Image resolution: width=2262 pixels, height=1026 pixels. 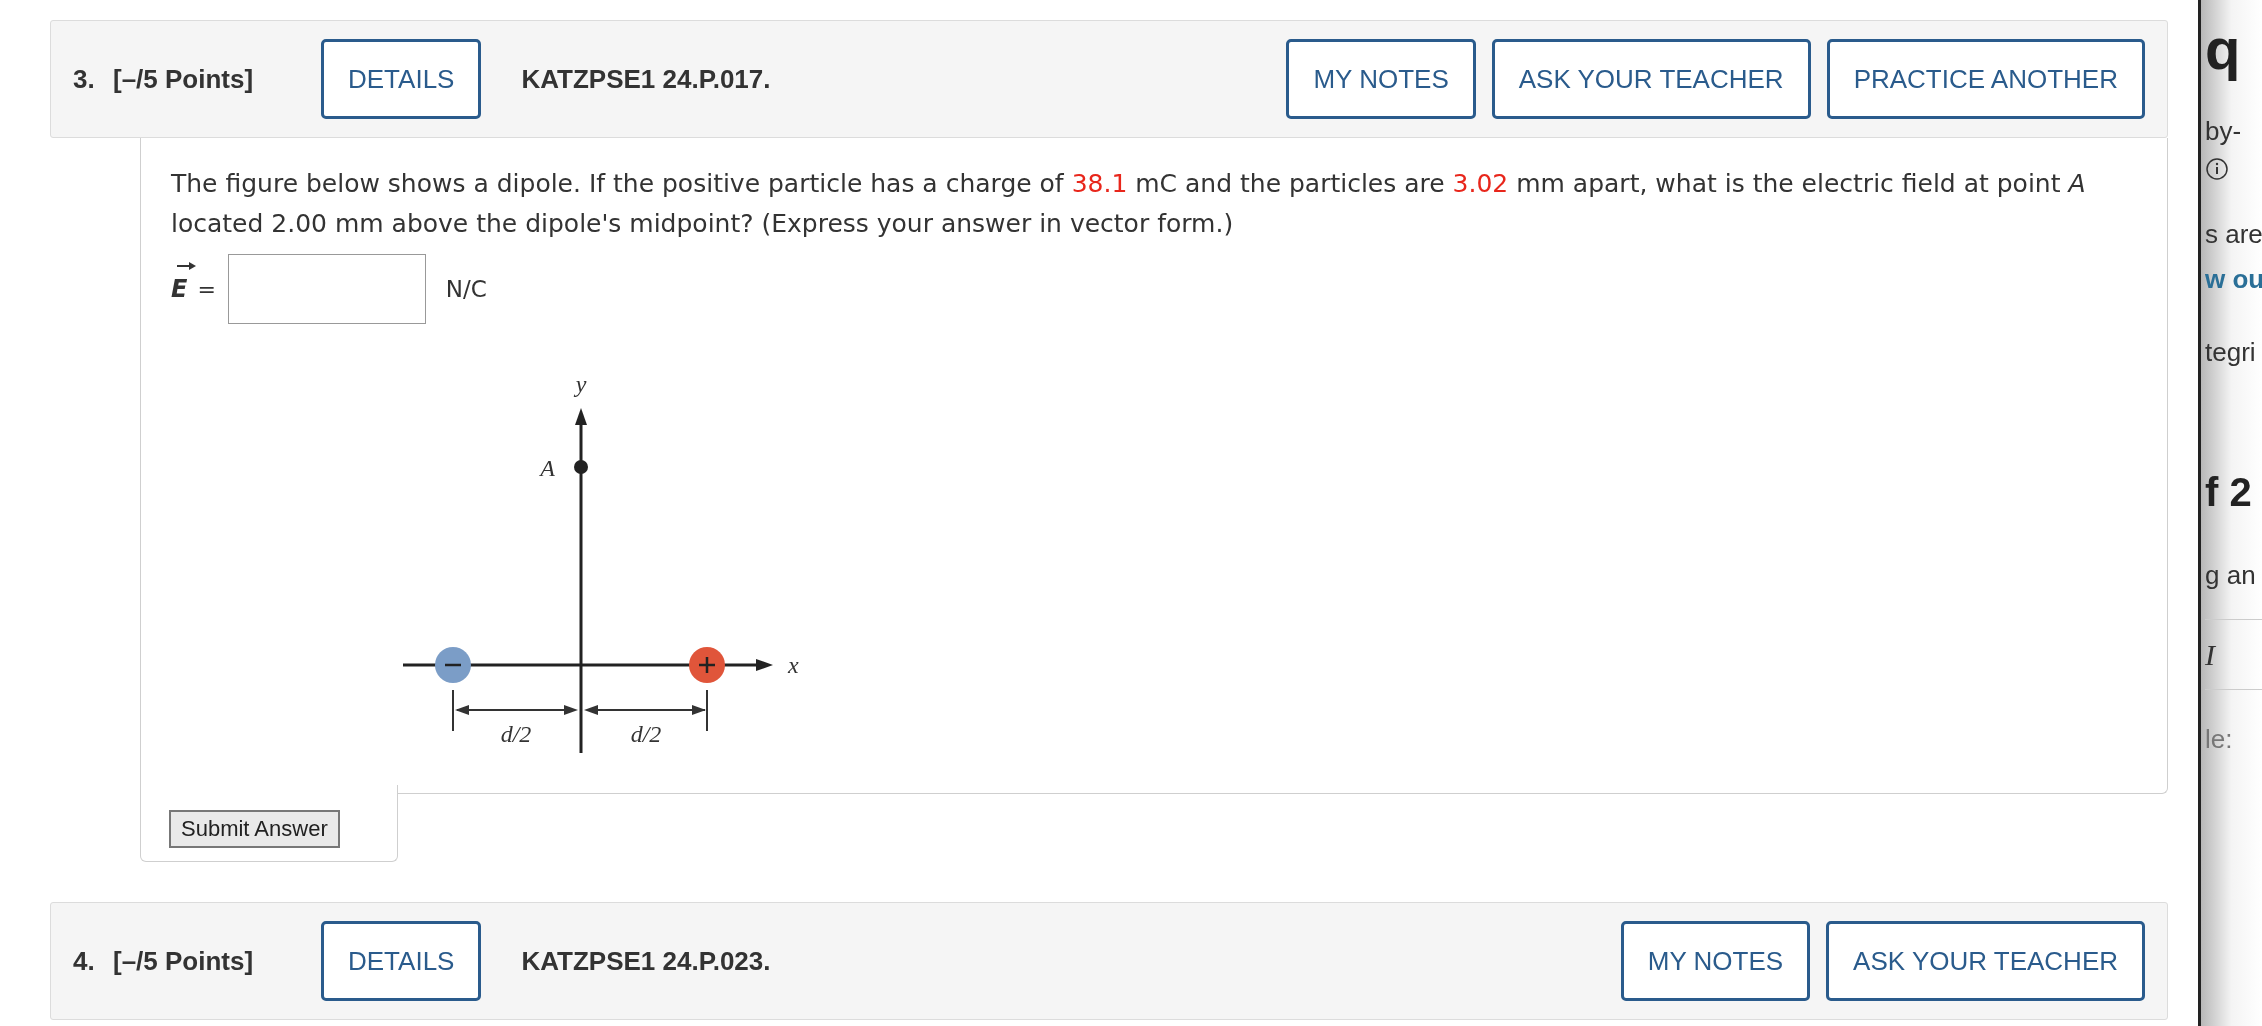 I want to click on panel-text: tegri, so click(x=2230, y=352).